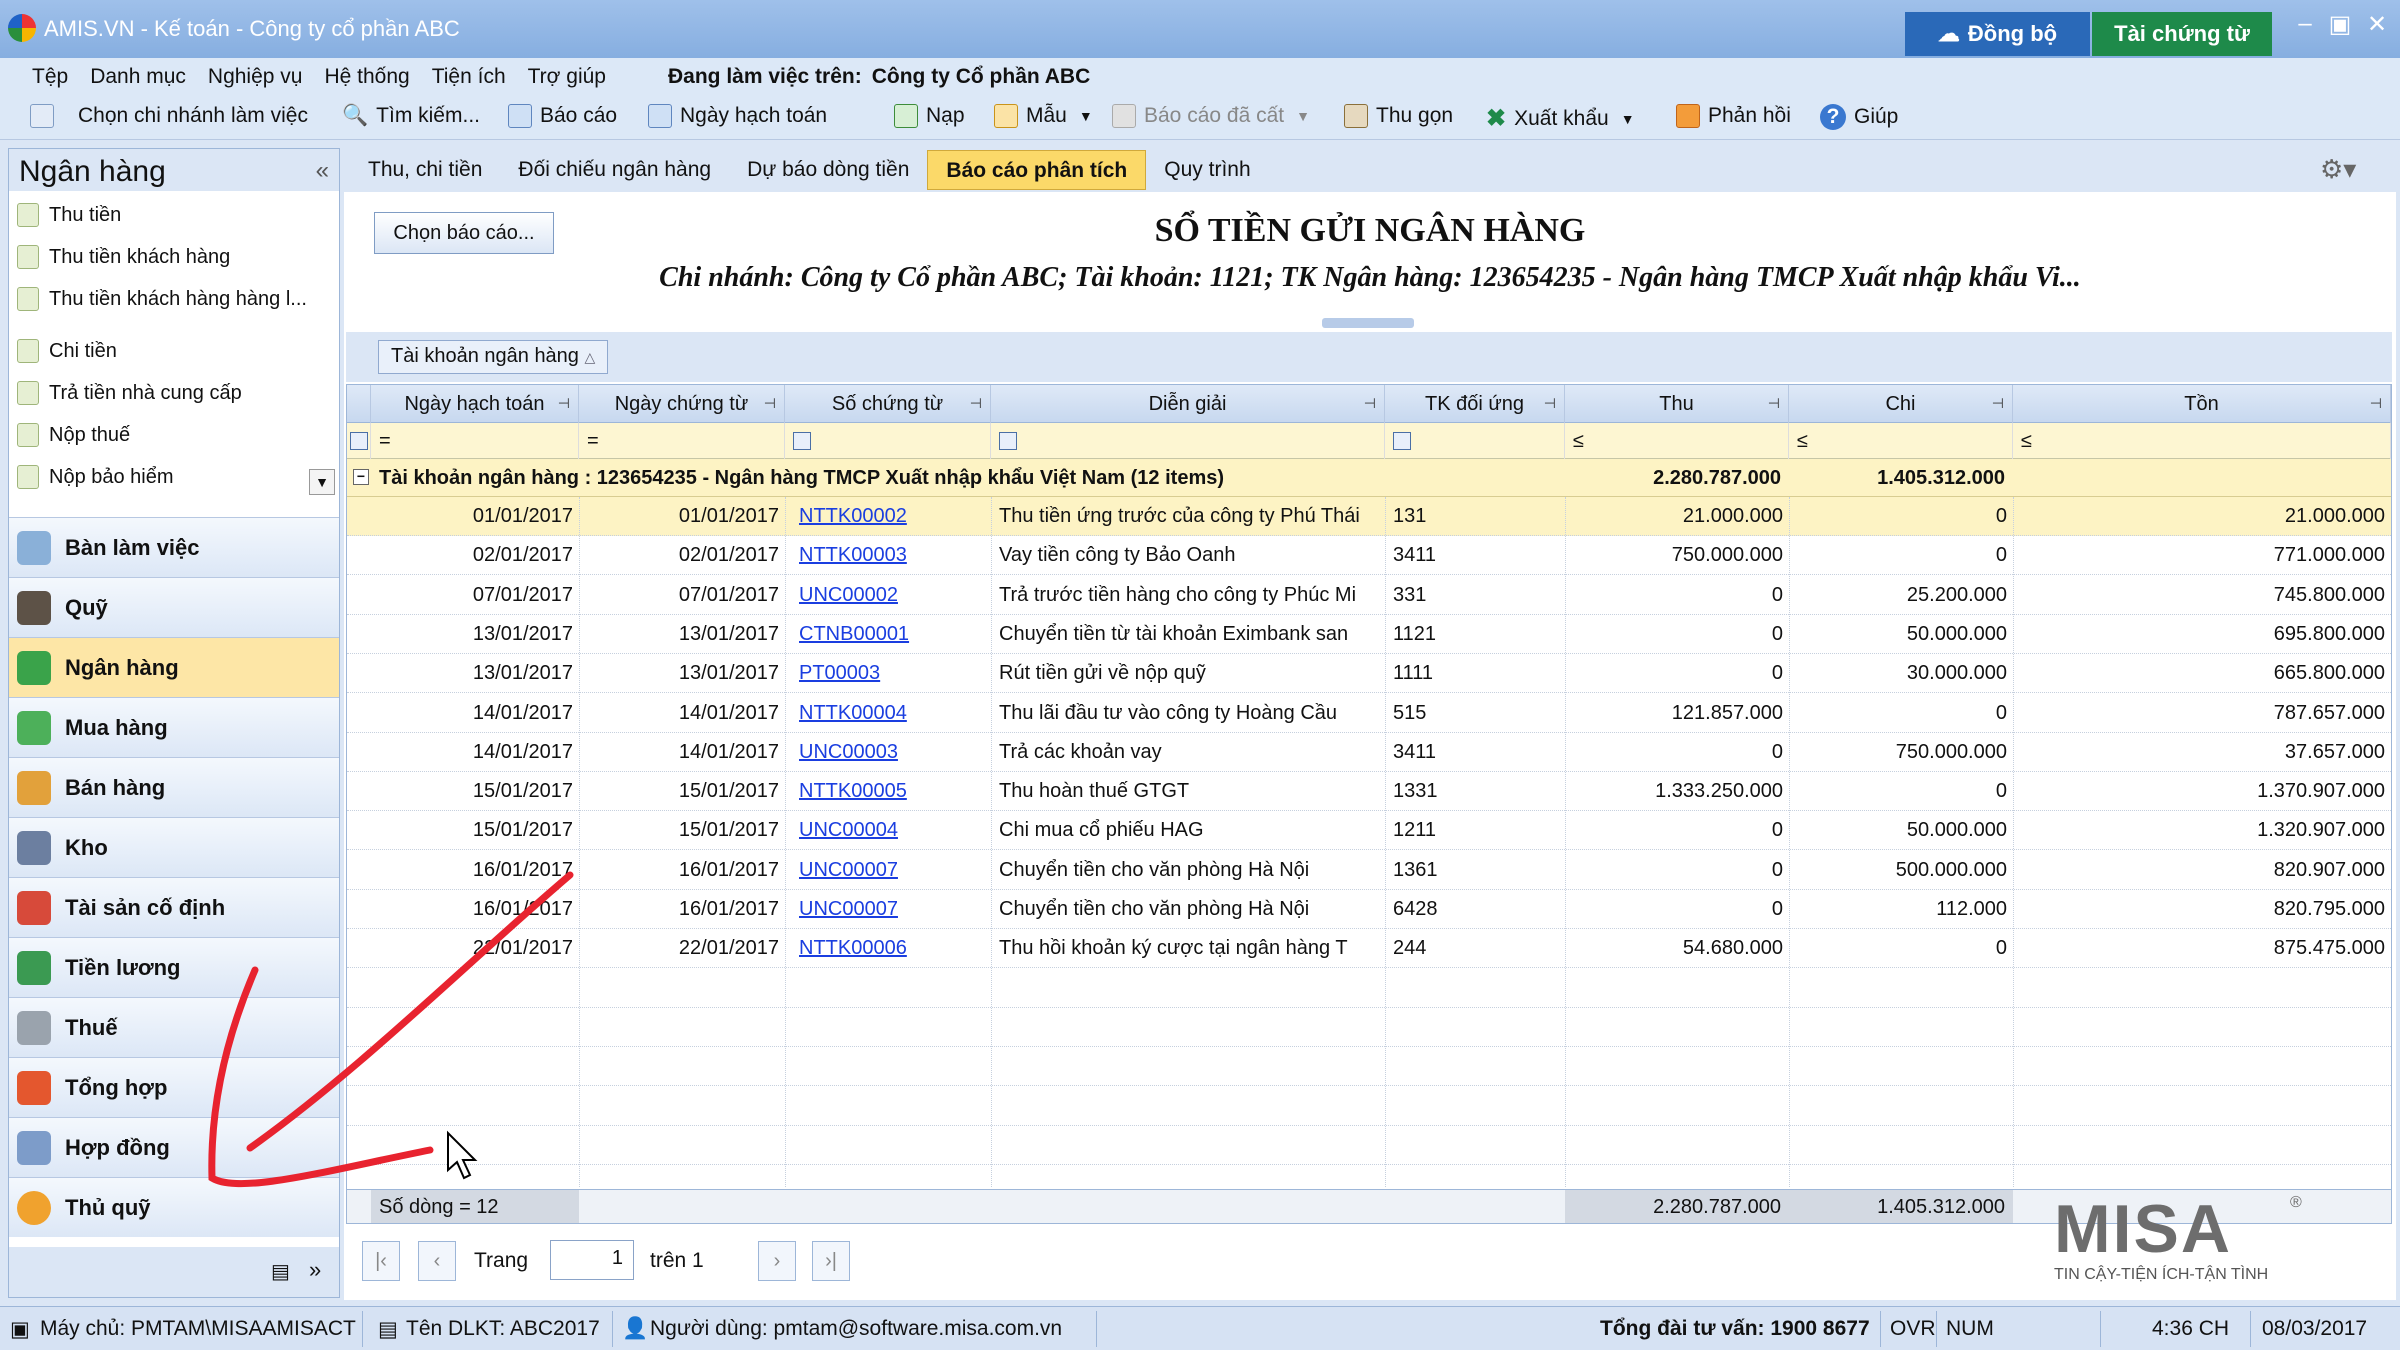 The width and height of the screenshot is (2400, 1350). What do you see at coordinates (856, 1328) in the screenshot?
I see `status-user: Người dùng: pmtam@software.misa.com.vn` at bounding box center [856, 1328].